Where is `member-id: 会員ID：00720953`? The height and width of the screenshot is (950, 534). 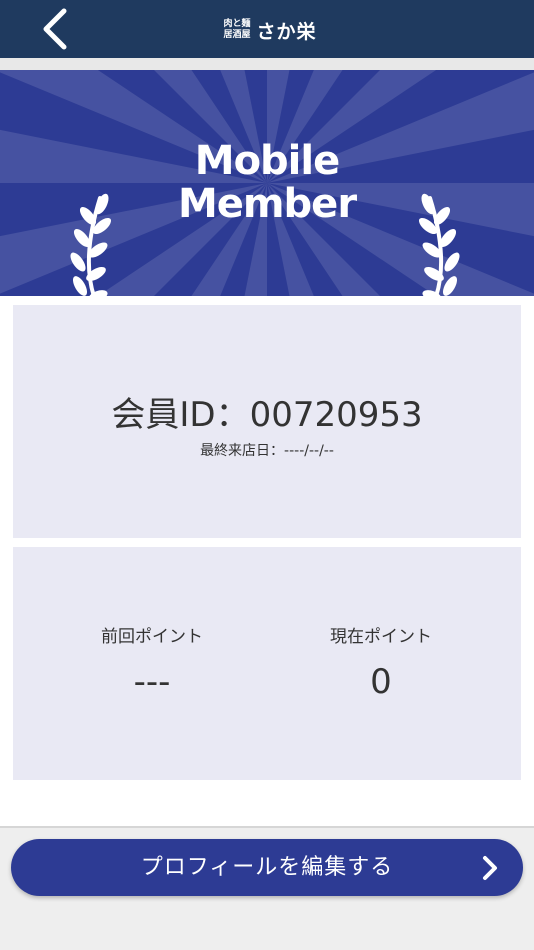
member-id: 会員ID：00720953 is located at coordinates (267, 415).